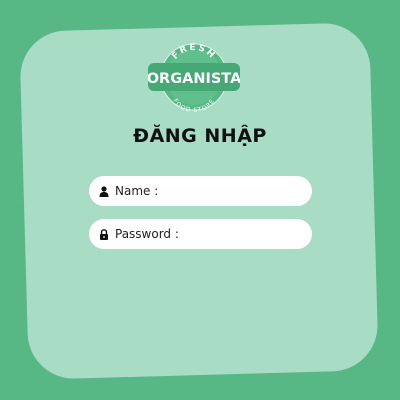 The width and height of the screenshot is (400, 400). Describe the element at coordinates (137, 191) in the screenshot. I see `name-field-label: Name :` at that location.